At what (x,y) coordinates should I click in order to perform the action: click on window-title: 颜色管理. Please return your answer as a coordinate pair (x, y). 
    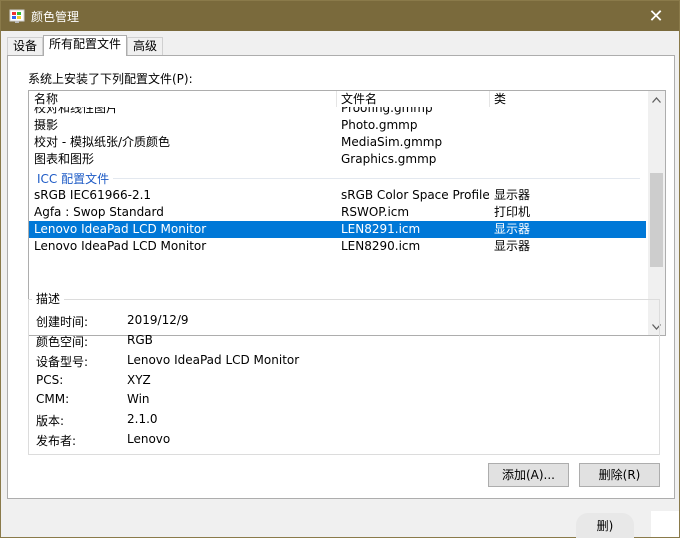
    Looking at the image, I should click on (55, 17).